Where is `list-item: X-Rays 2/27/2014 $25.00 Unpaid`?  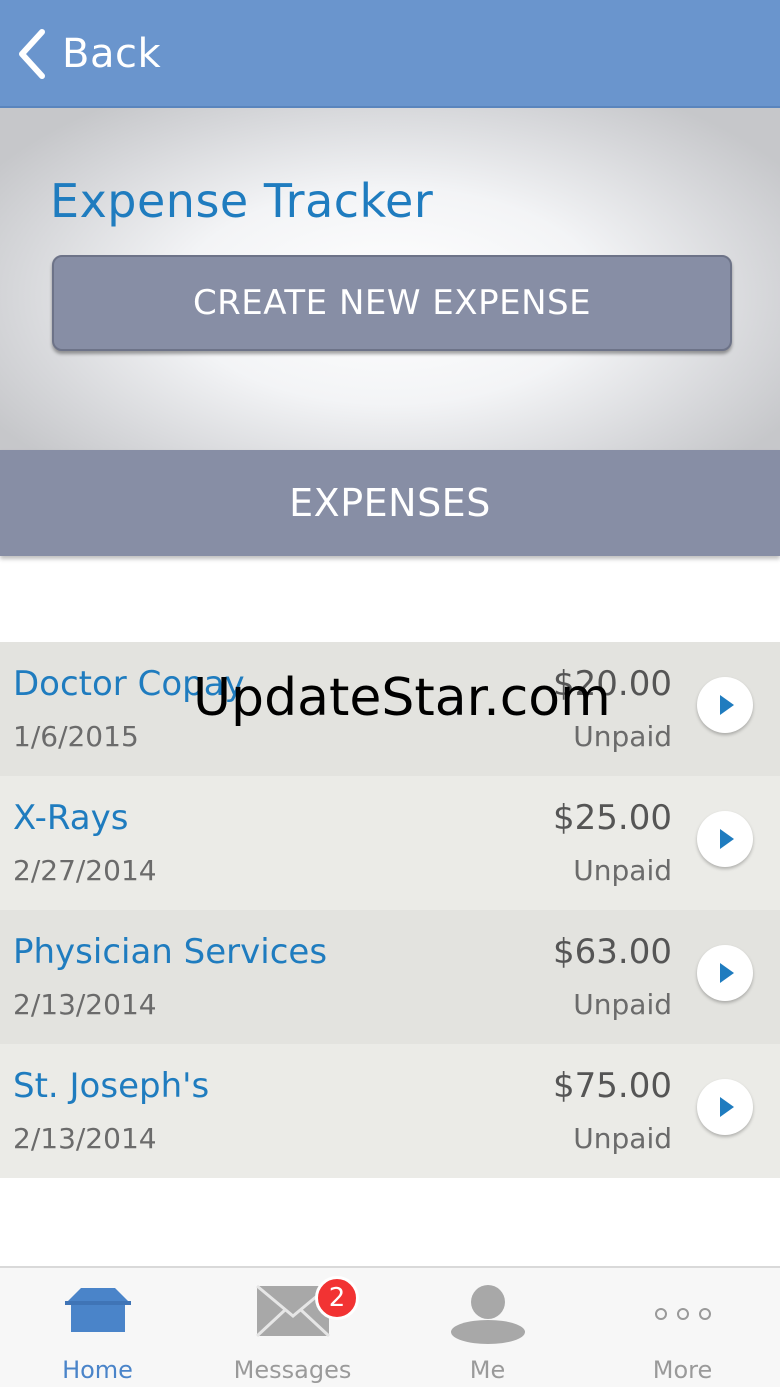 list-item: X-Rays 2/27/2014 $25.00 Unpaid is located at coordinates (390, 843).